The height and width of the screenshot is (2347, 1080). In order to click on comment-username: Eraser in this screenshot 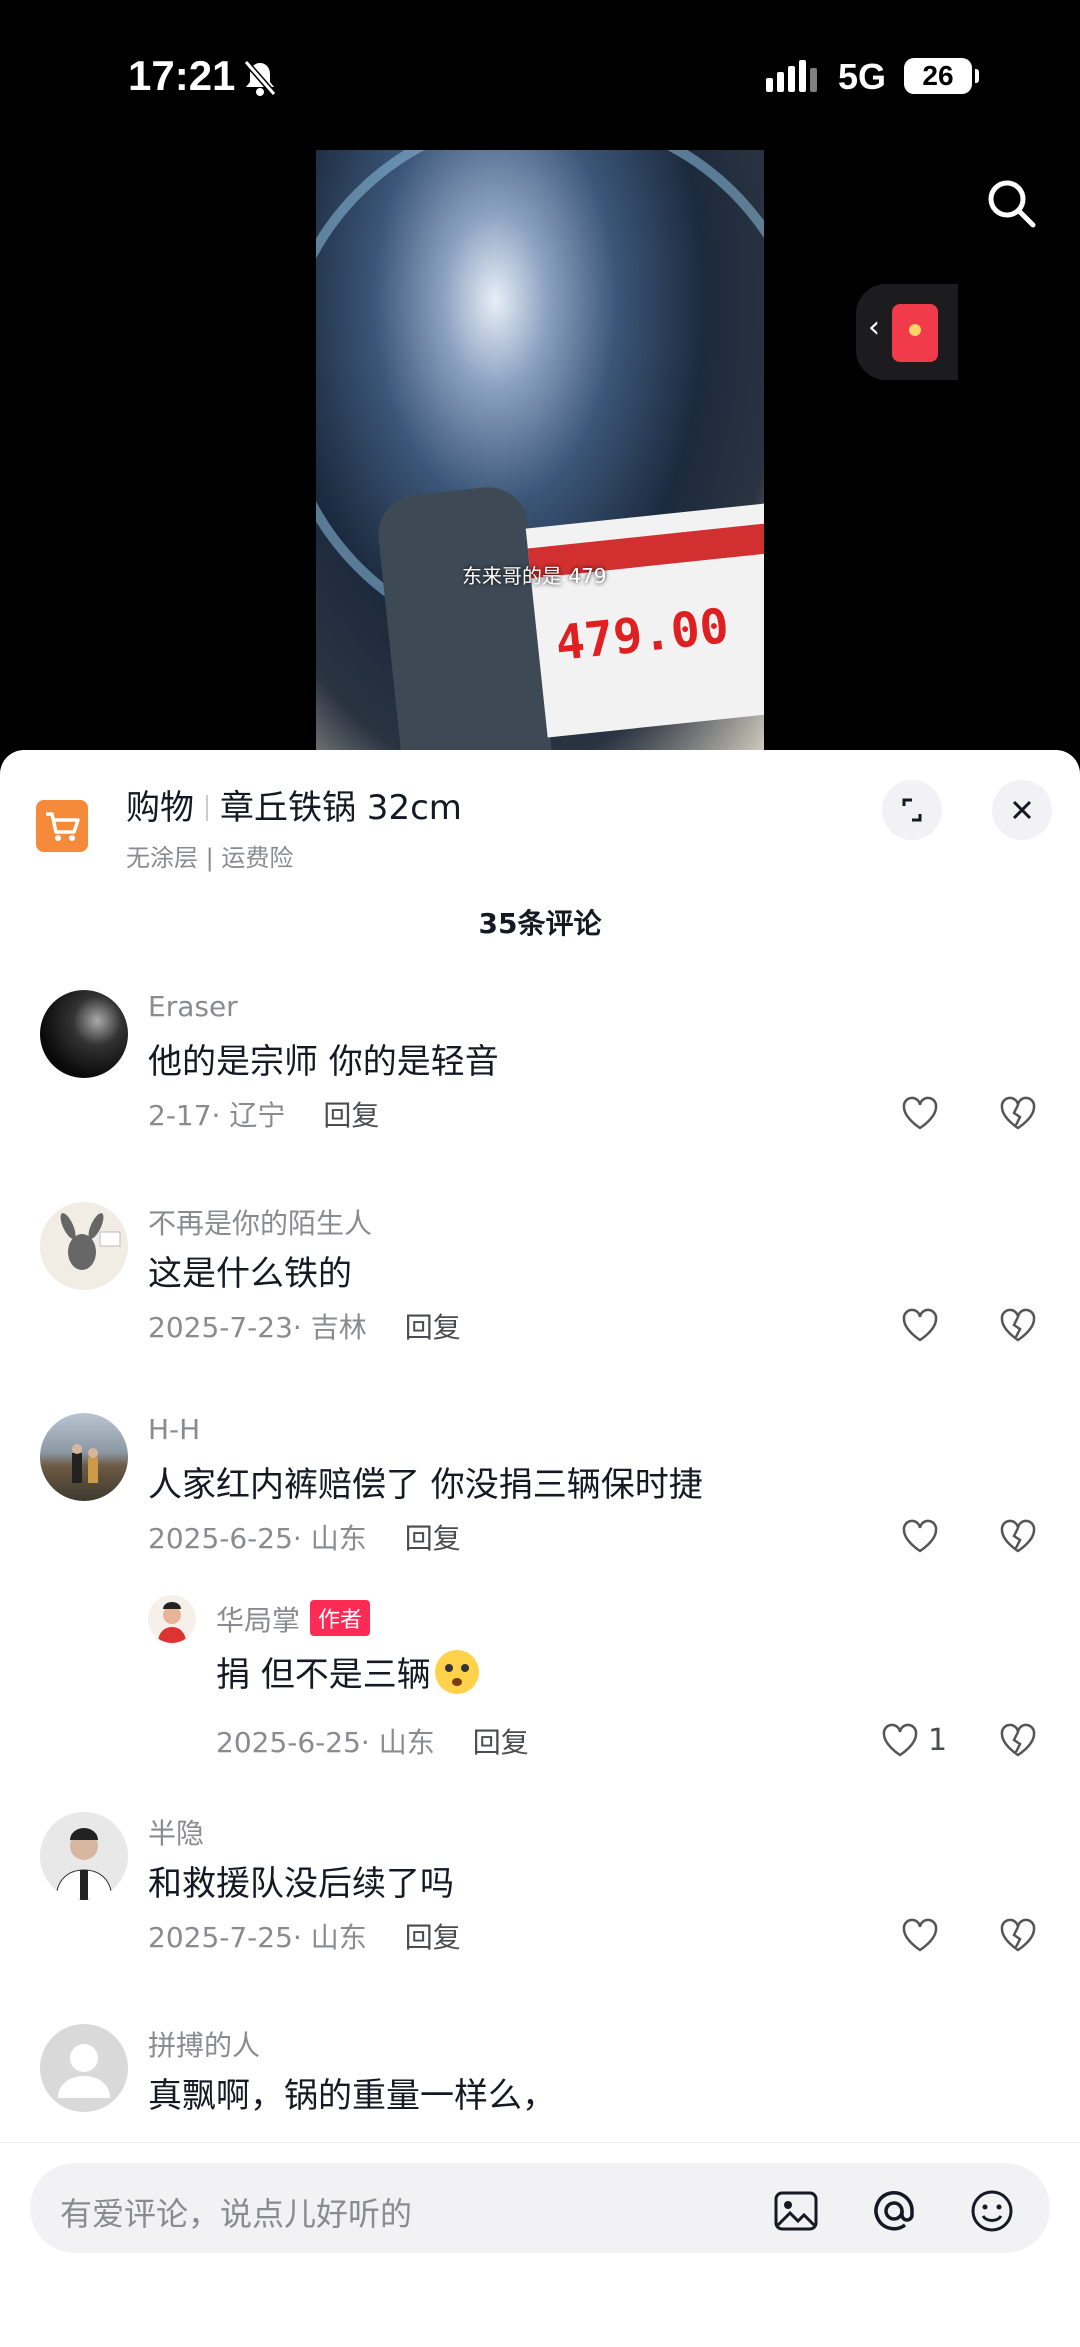, I will do `click(193, 1006)`.